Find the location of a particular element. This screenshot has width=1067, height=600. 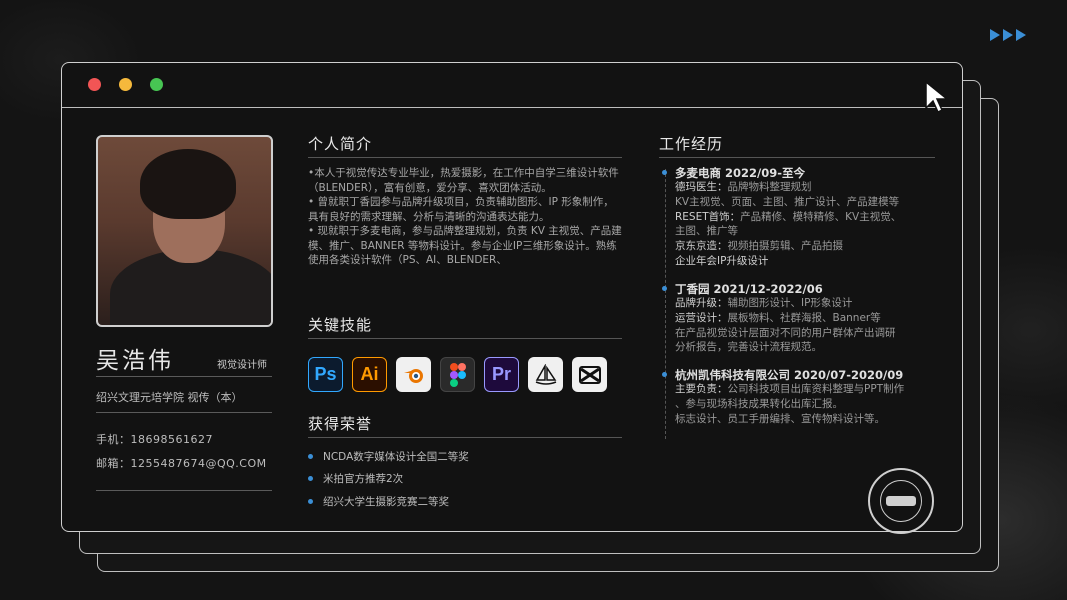

job-header: 多麦电商 2022/09-至今 is located at coordinates (803, 172).